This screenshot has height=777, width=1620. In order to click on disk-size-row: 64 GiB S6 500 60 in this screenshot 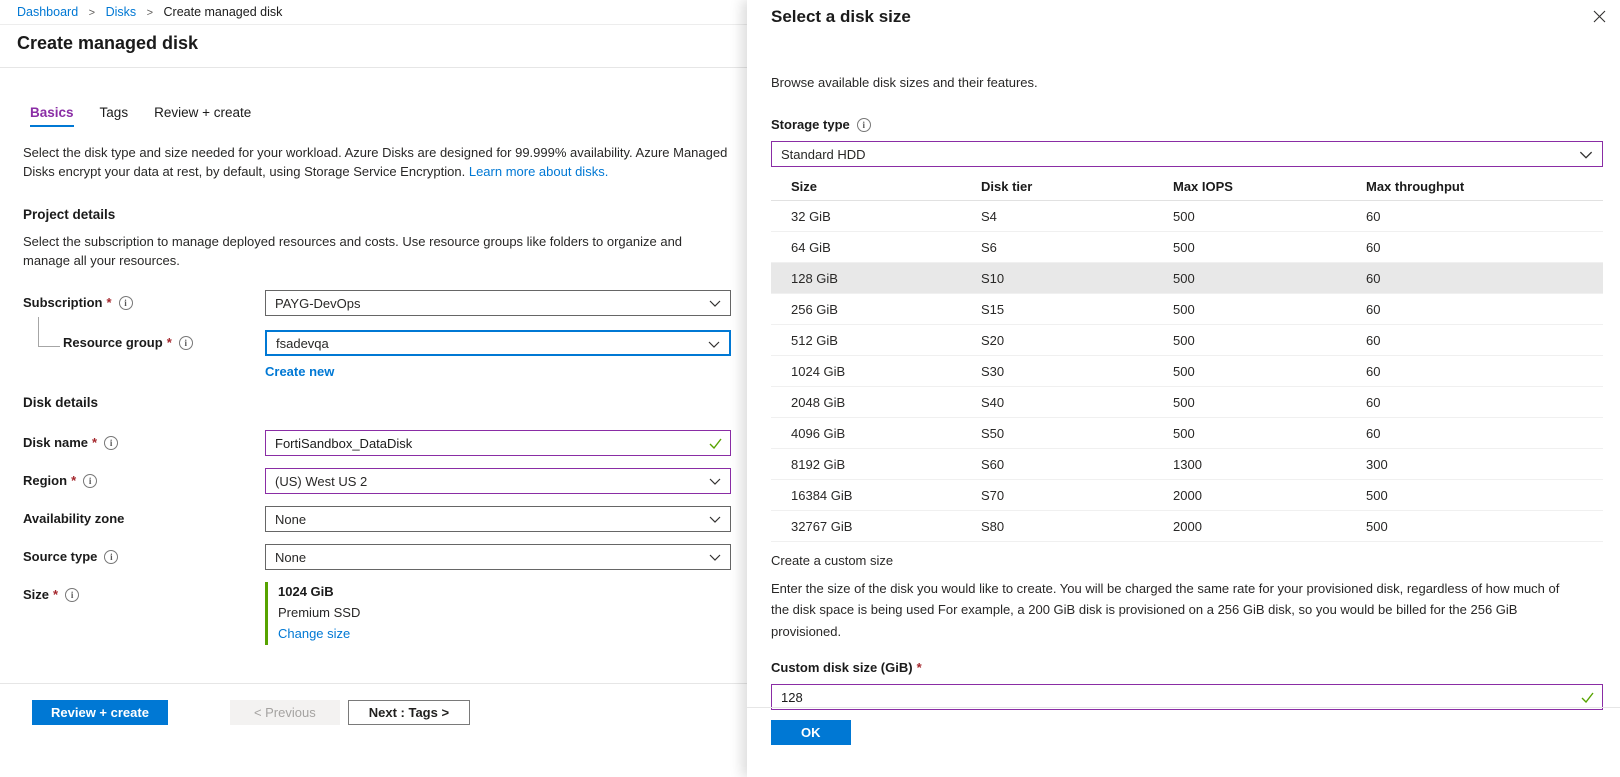, I will do `click(1187, 247)`.